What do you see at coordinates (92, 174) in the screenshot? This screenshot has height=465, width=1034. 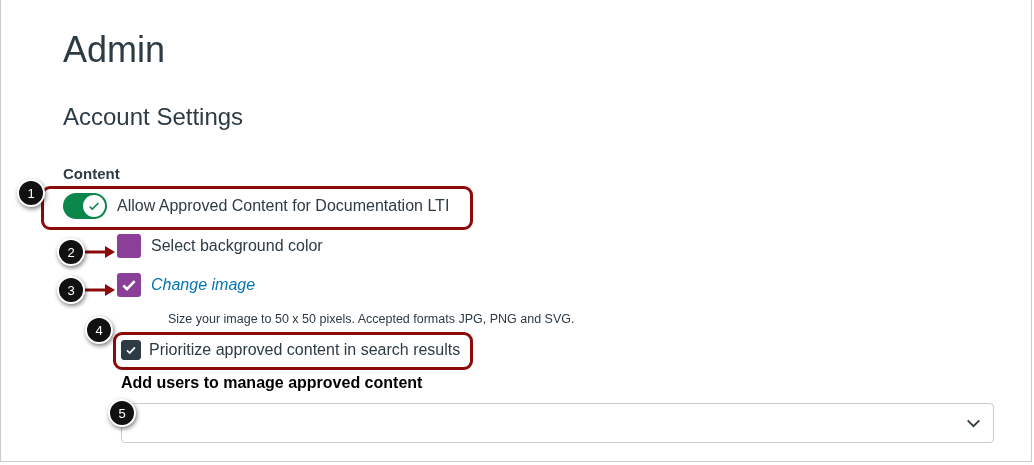 I see `content-heading: Content` at bounding box center [92, 174].